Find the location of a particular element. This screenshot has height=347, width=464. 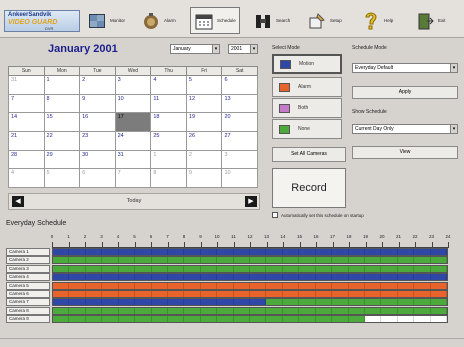

toolbar-monitor-button: Monitor is located at coordinates (106, 20).